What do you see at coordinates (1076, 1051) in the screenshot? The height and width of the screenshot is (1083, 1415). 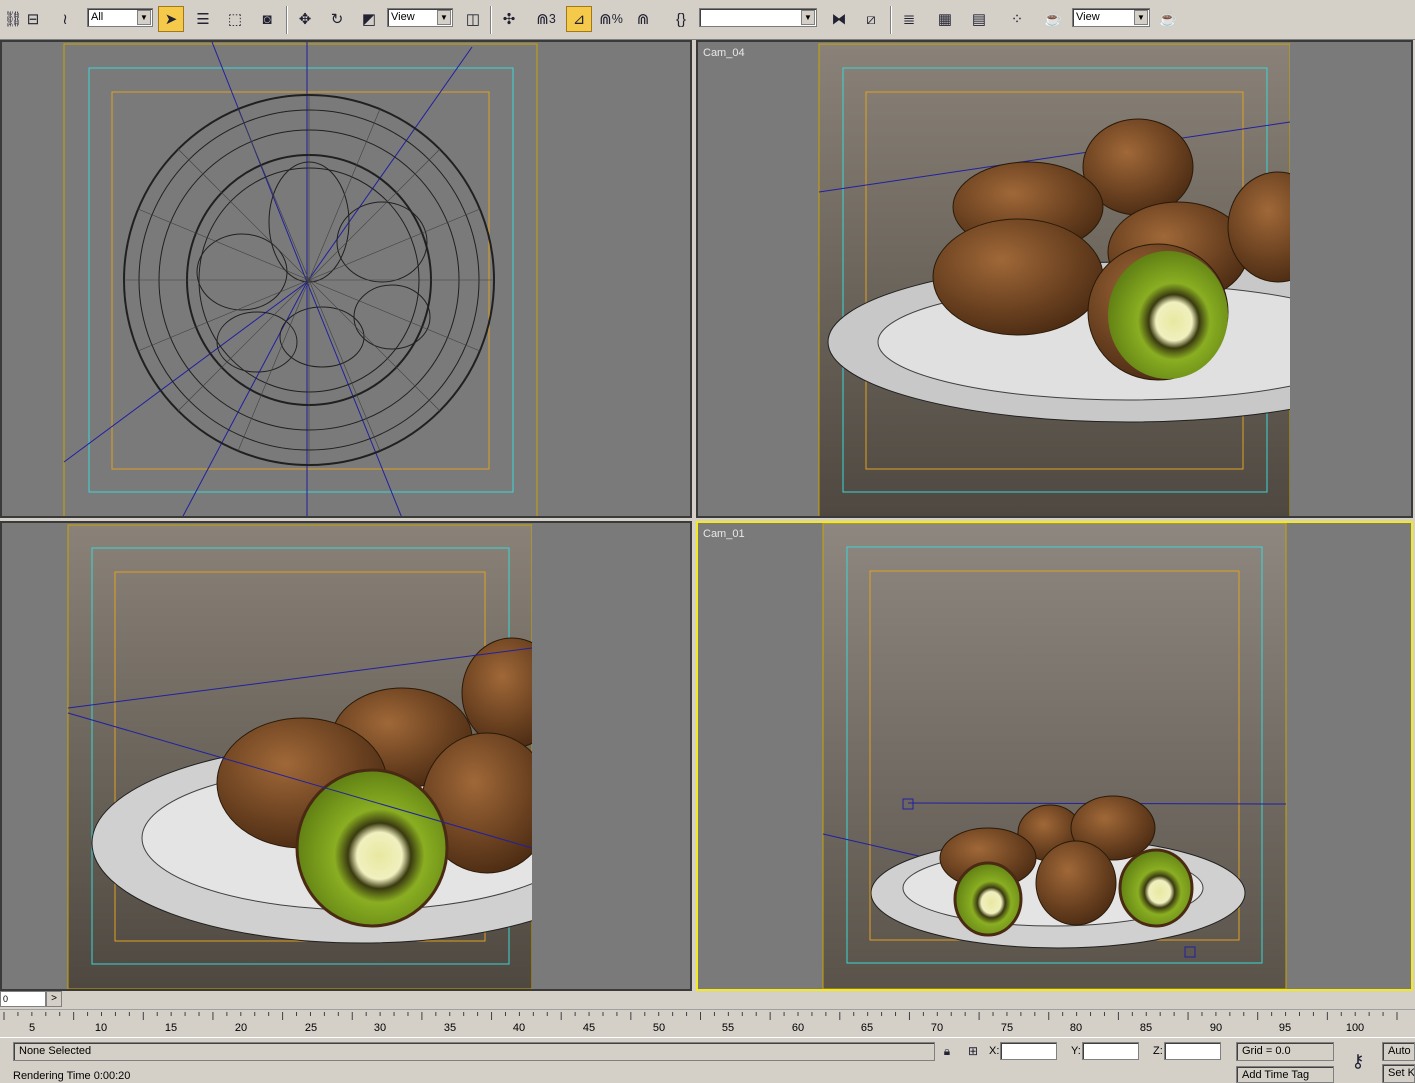 I see `y-label: Y:` at bounding box center [1076, 1051].